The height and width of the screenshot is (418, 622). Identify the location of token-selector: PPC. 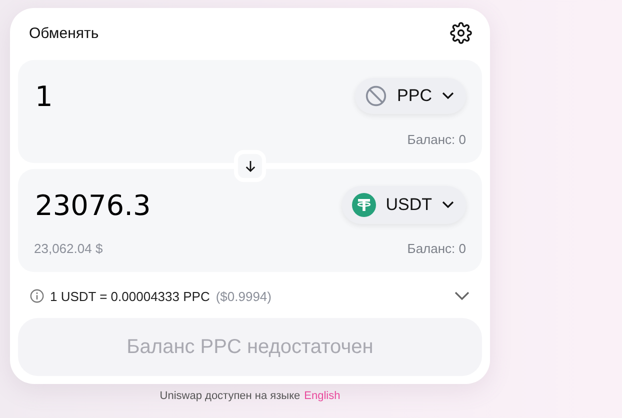
(410, 96).